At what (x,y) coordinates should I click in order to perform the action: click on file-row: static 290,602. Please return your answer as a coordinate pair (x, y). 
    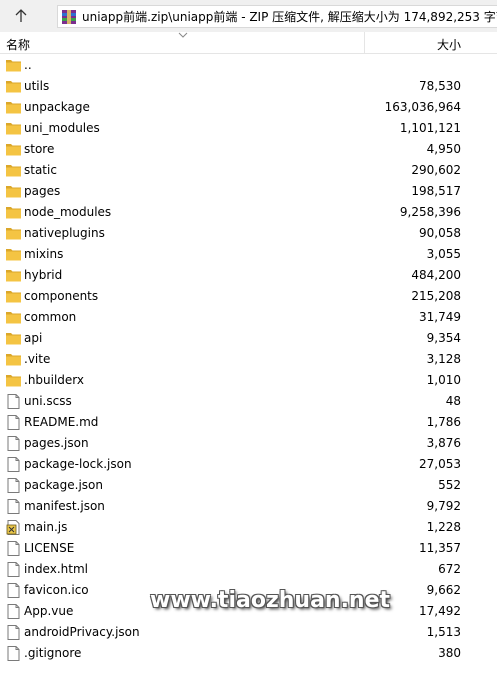
    Looking at the image, I should click on (248, 170).